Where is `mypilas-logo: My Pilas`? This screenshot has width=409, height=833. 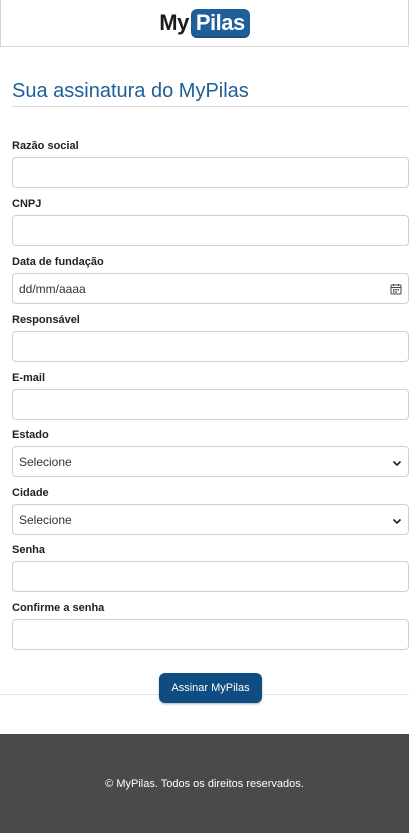 mypilas-logo: My Pilas is located at coordinates (204, 23).